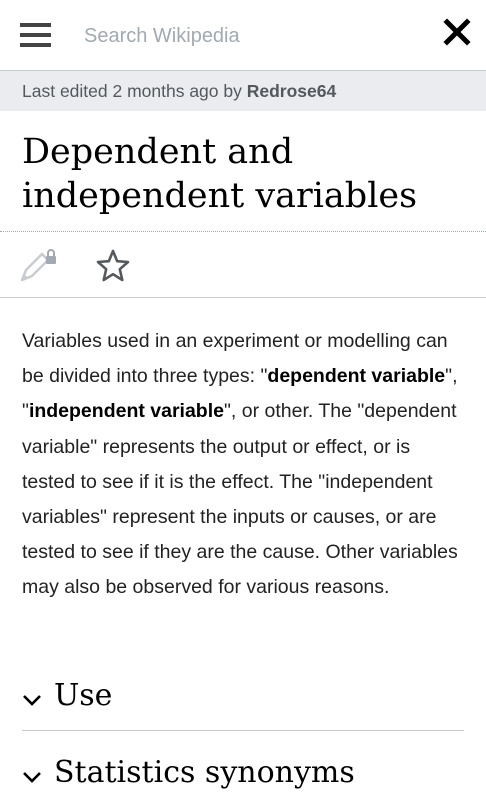 This screenshot has height=807, width=486. I want to click on section-heading: Statistics synonyms, so click(204, 772).